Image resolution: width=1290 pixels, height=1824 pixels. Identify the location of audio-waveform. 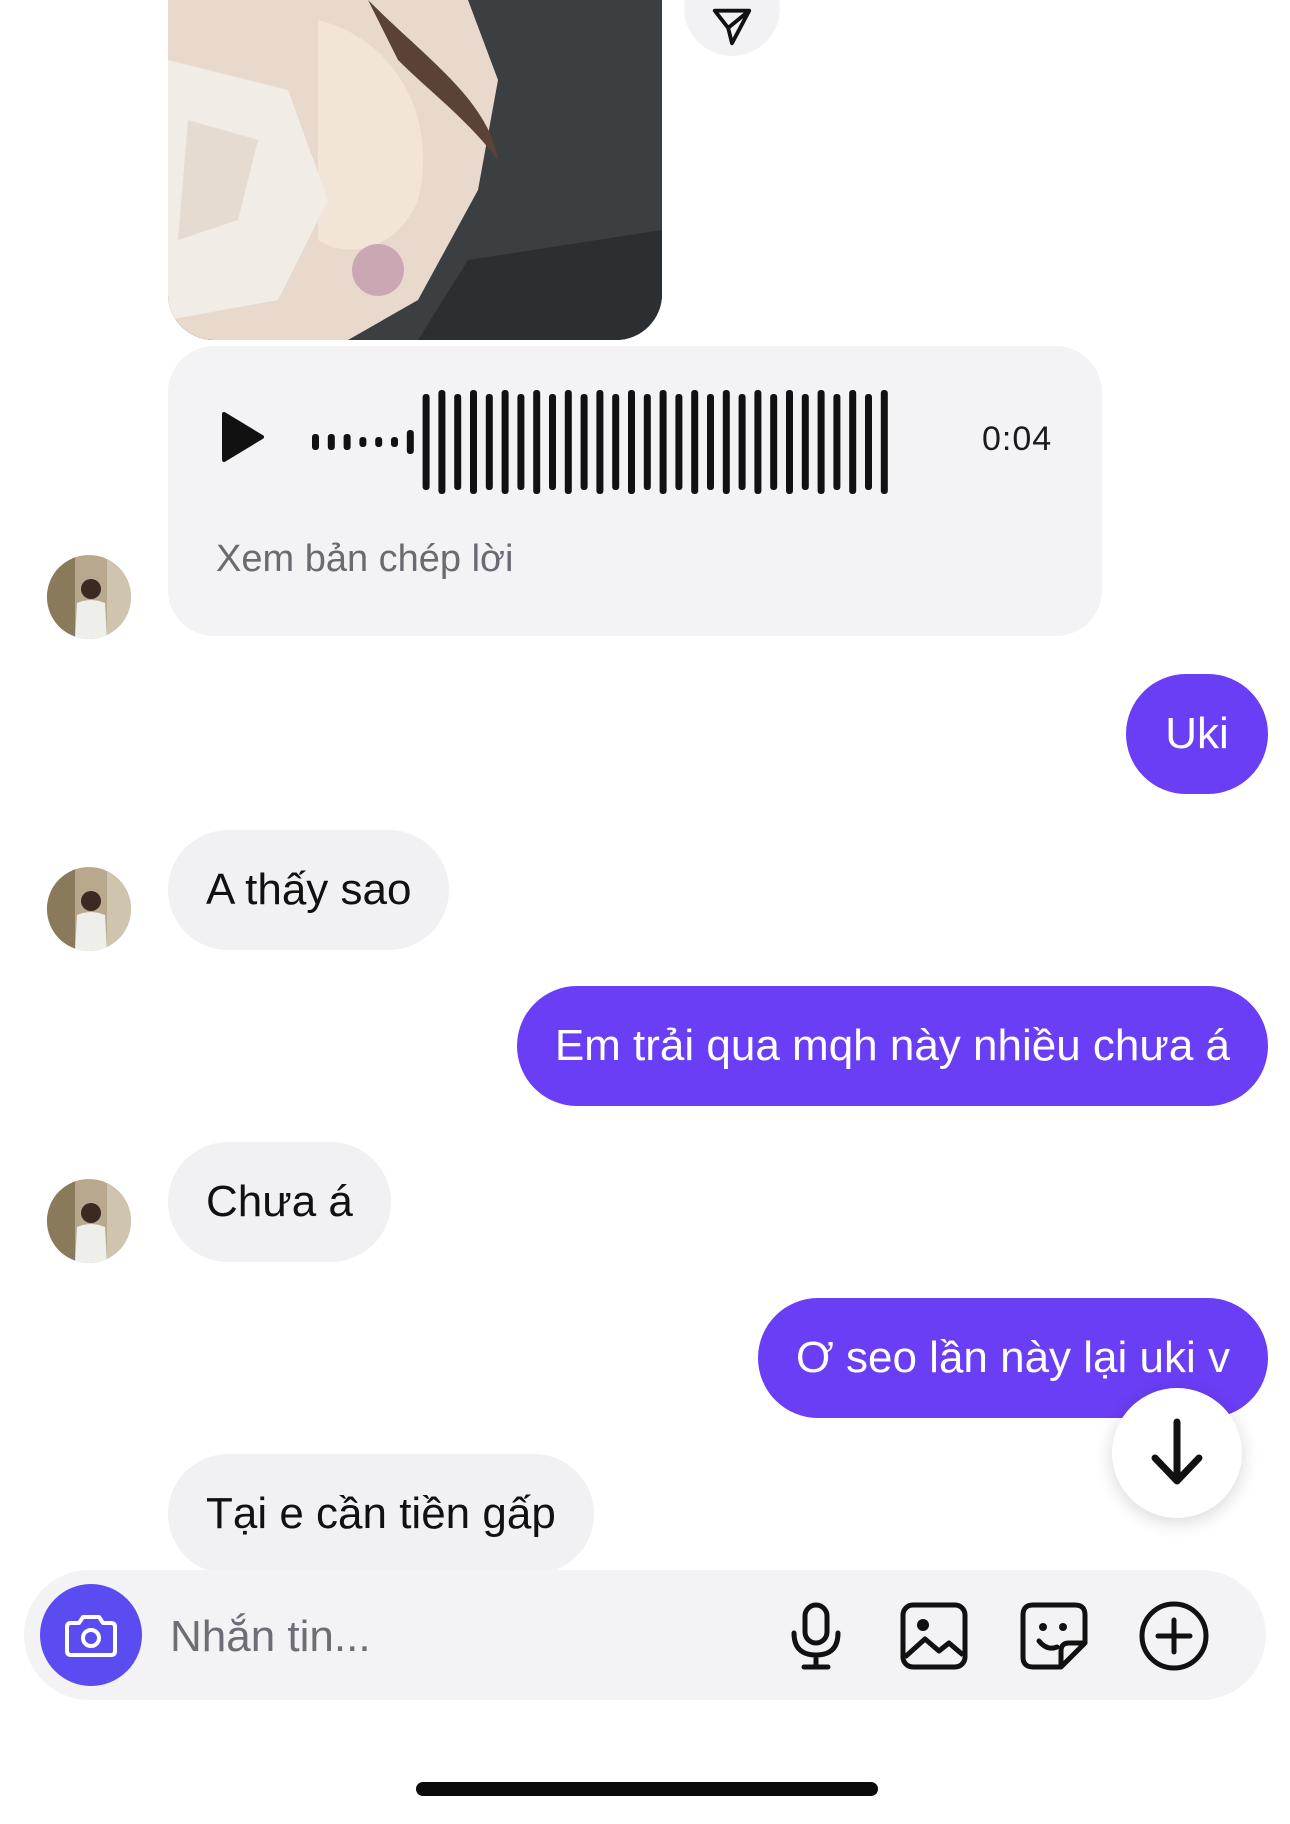
(628, 443).